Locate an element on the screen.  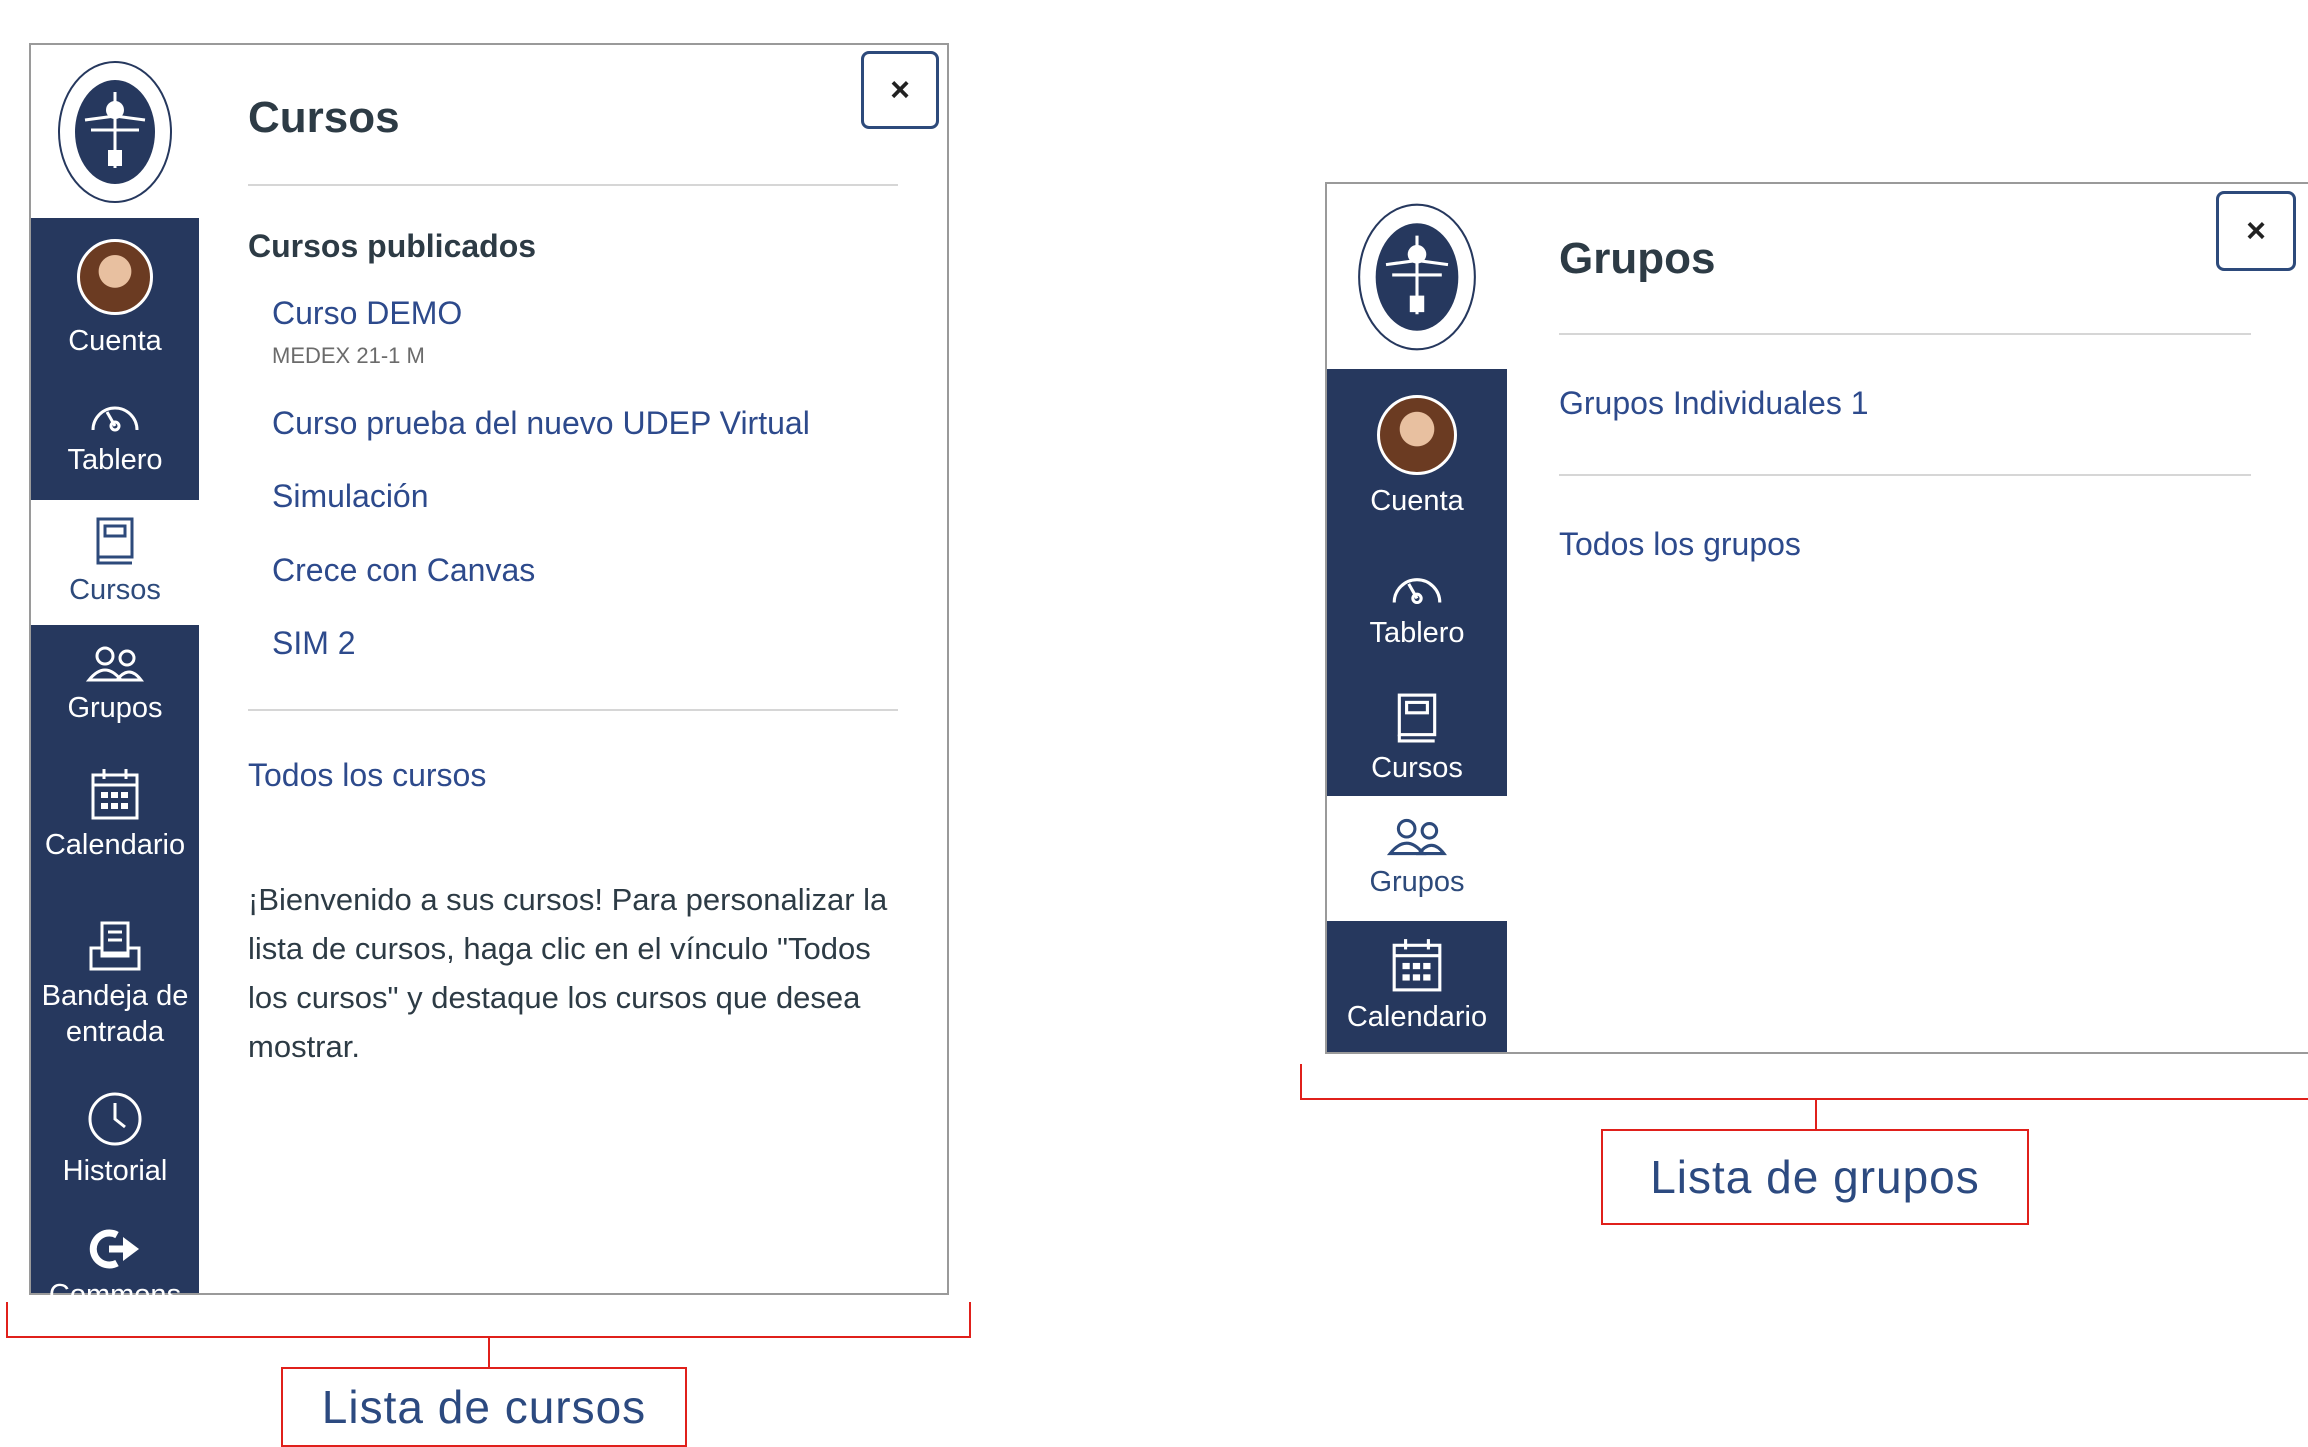
course-link-crece: Crece con Canvas is located at coordinates (403, 570).